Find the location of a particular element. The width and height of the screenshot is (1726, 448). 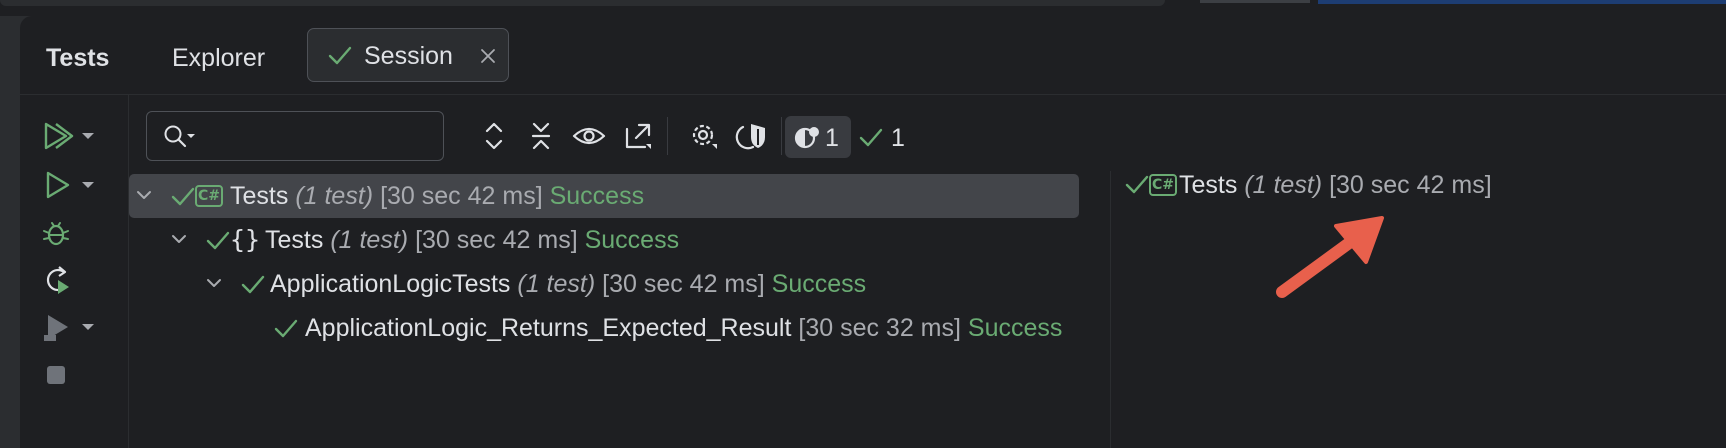

run-with-coverage-icon is located at coordinates (69, 328).